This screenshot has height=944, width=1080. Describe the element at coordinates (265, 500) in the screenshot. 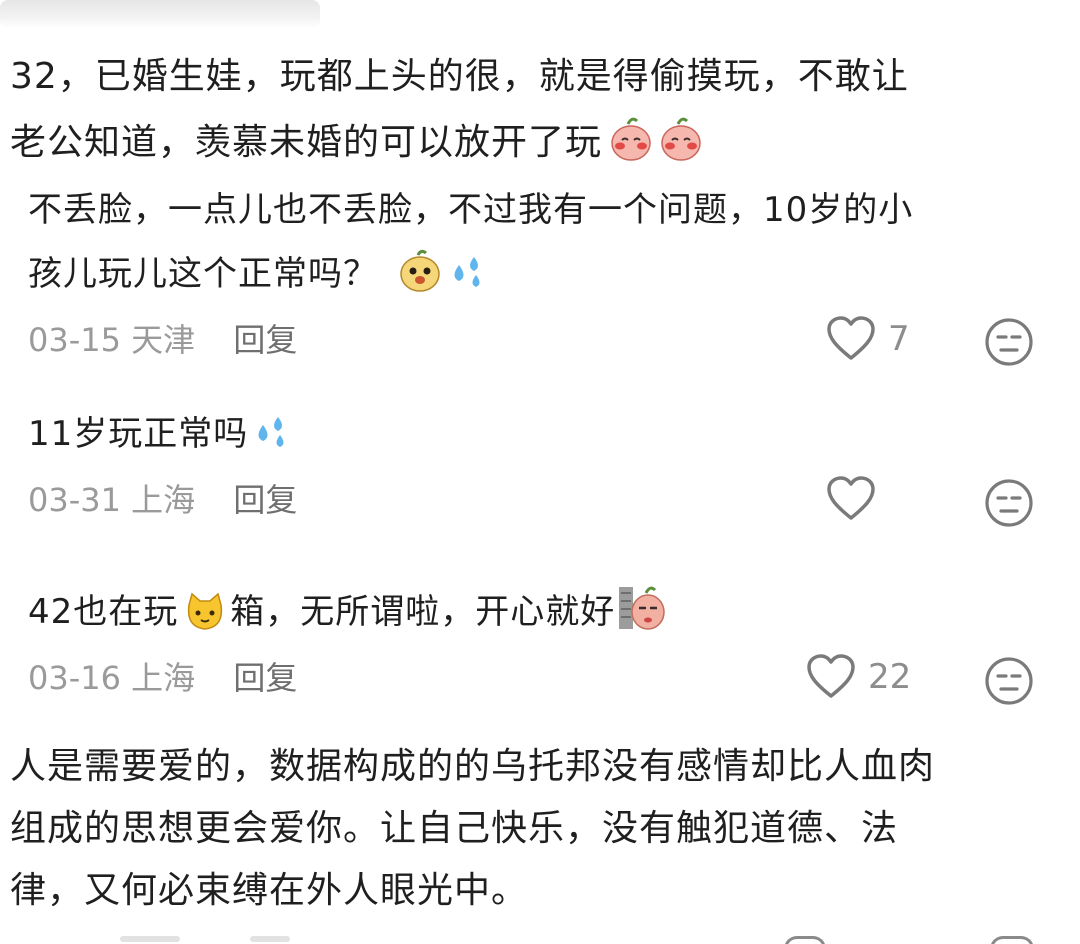

I see `comment-2-reply-button: 回复` at that location.